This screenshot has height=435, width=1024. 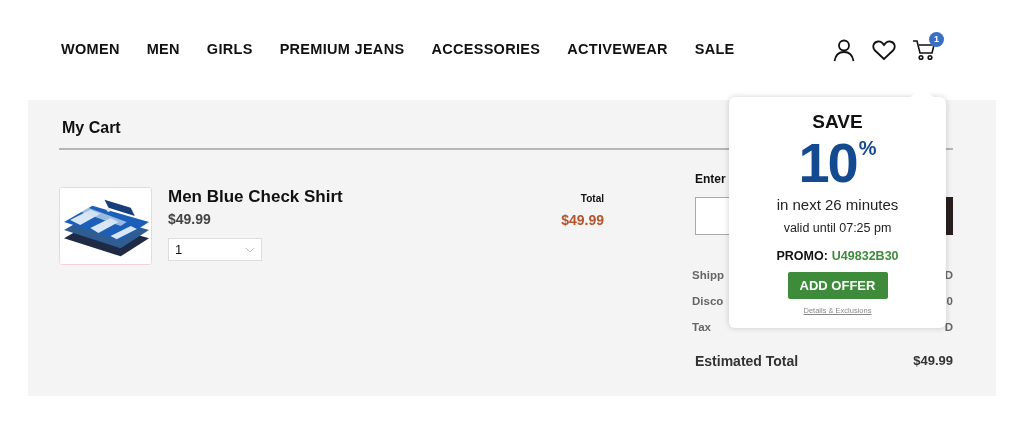 I want to click on estimated-total-label: Estimated Total, so click(x=747, y=361).